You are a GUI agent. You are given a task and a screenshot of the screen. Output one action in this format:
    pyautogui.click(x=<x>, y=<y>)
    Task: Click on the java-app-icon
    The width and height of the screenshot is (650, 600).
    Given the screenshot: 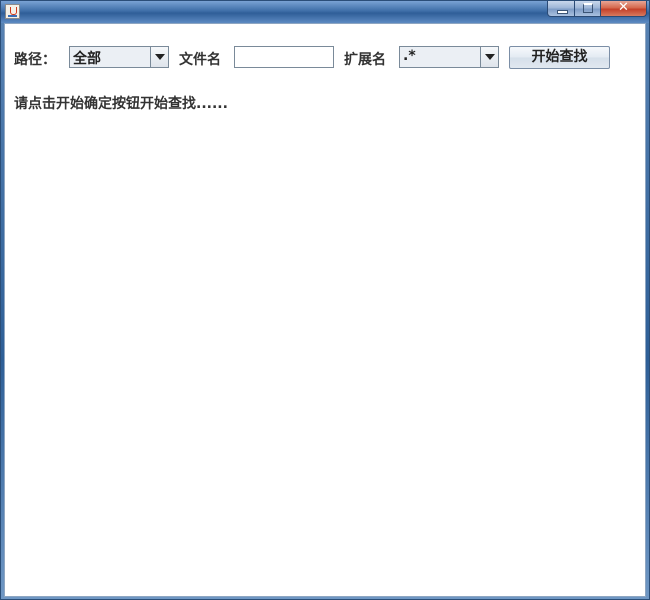 What is the action you would take?
    pyautogui.click(x=12, y=11)
    